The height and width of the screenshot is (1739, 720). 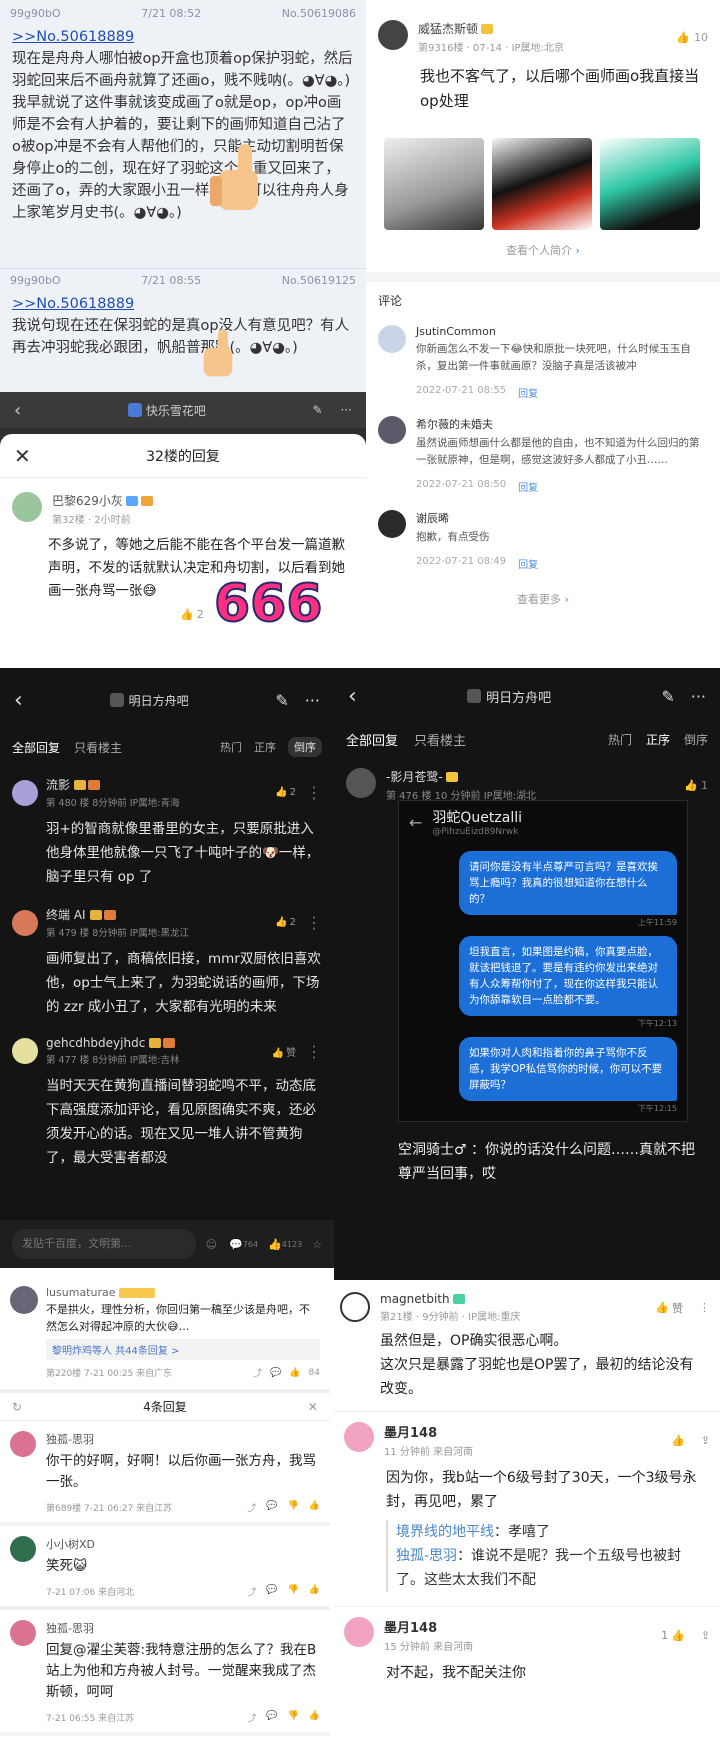 What do you see at coordinates (562, 518) in the screenshot?
I see `user-name: 谢辰晞` at bounding box center [562, 518].